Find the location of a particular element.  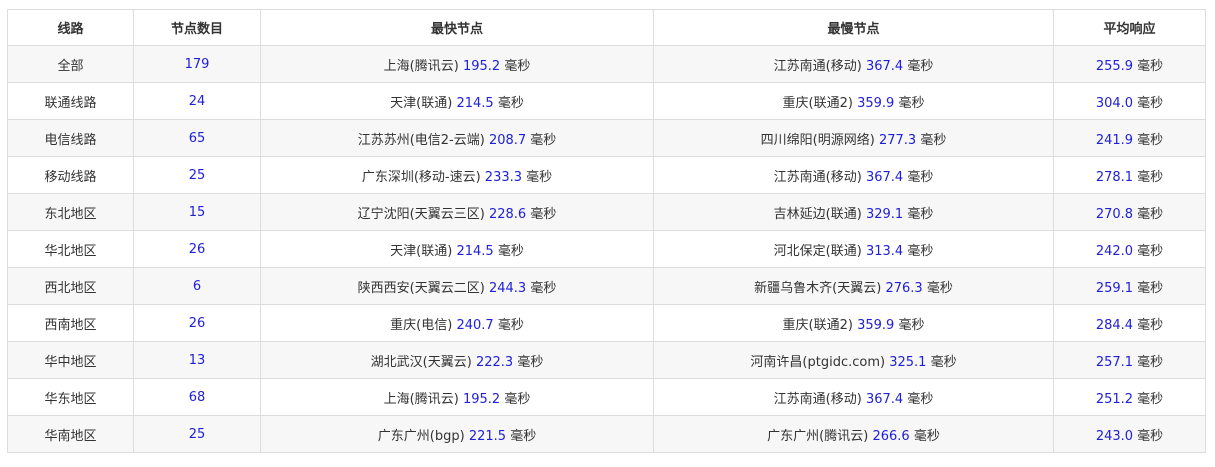

fastest-node-name: 湖北武汉(天翼云) is located at coordinates (421, 362).